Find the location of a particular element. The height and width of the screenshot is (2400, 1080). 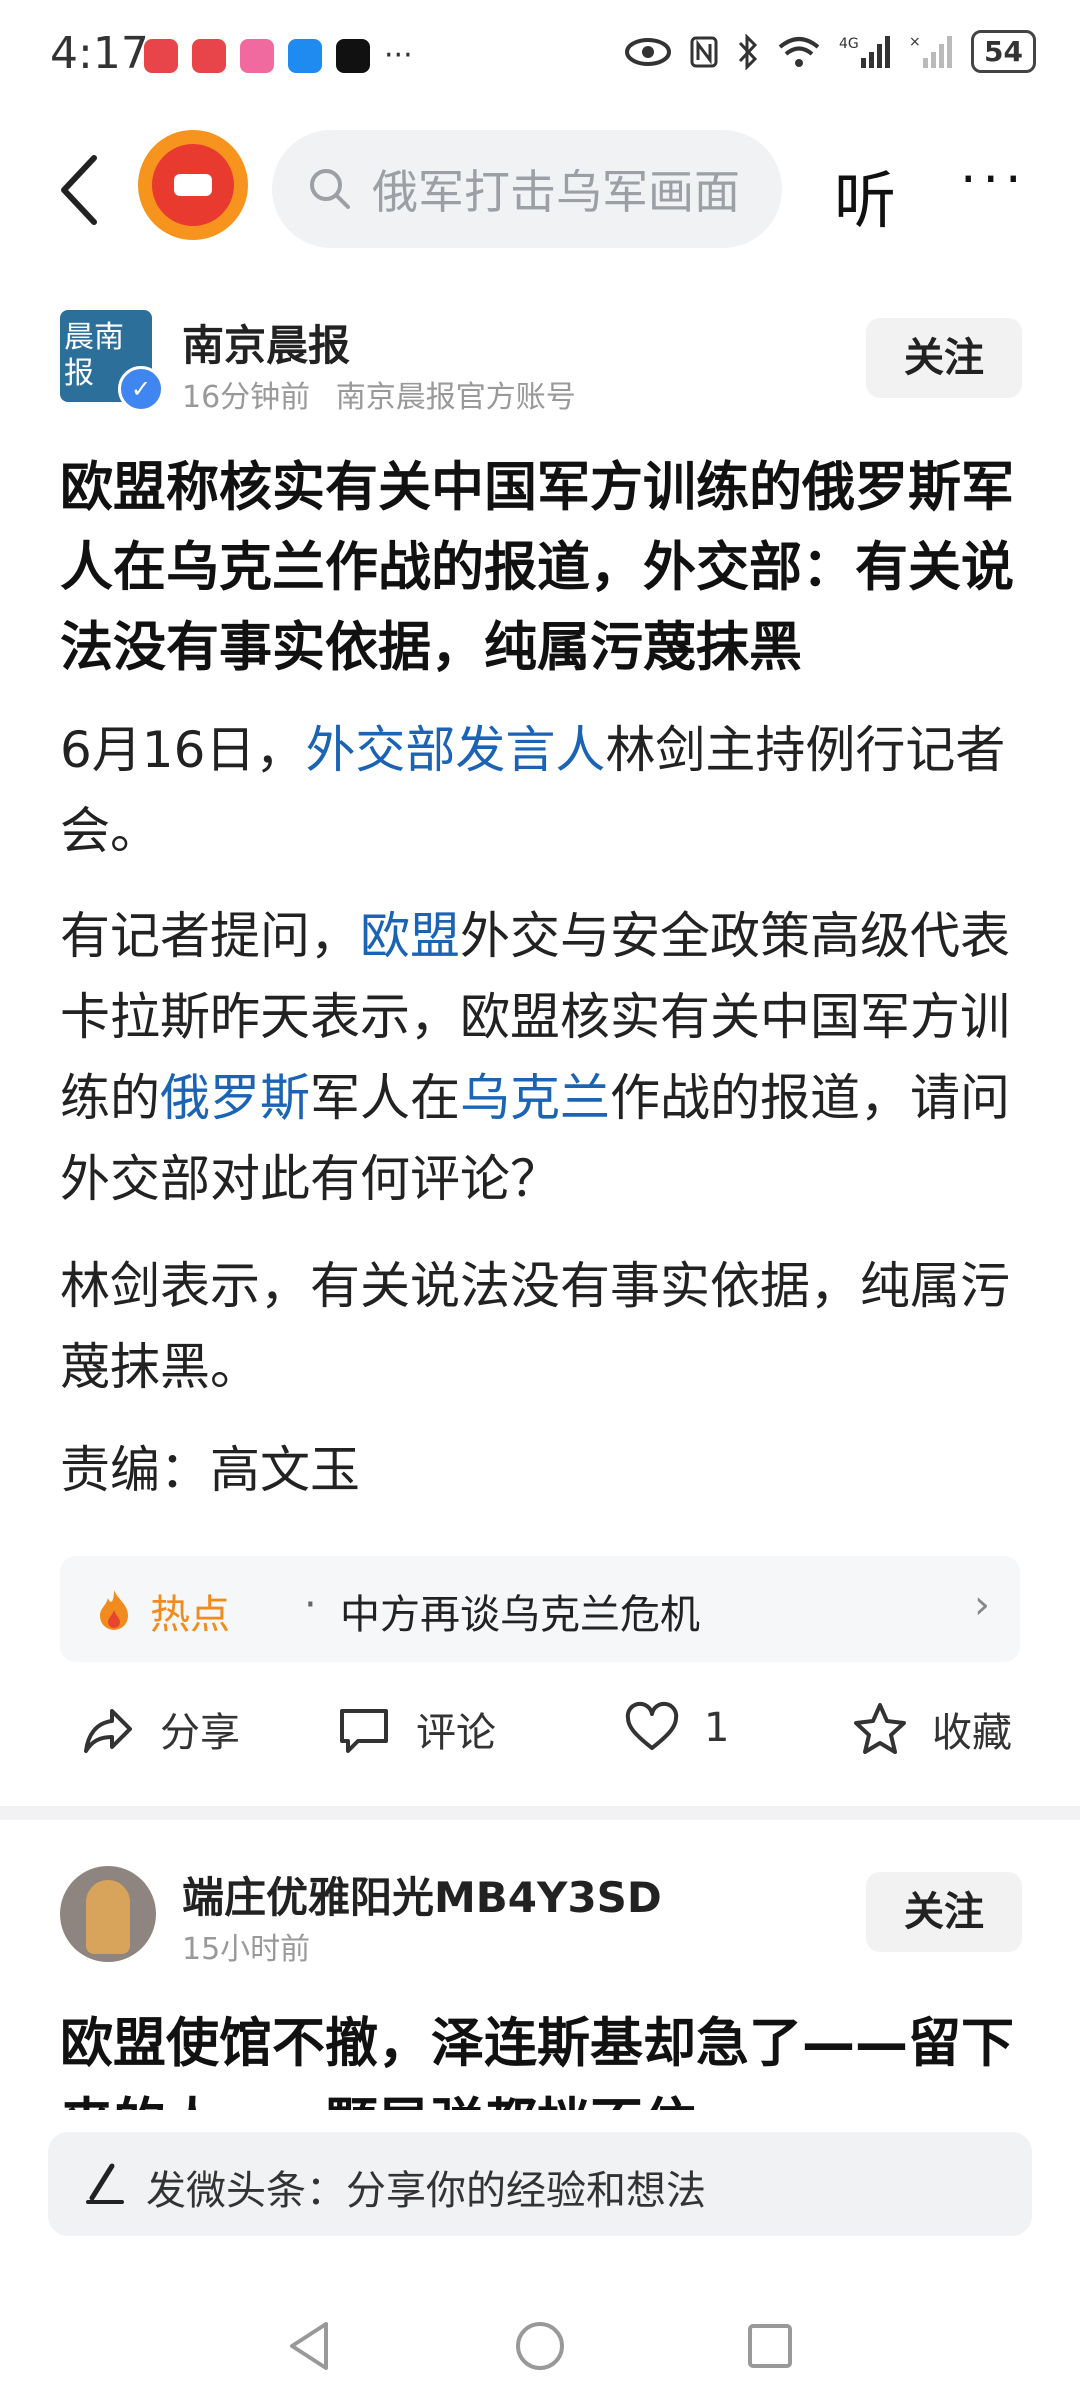

hot-topic-bar: 热点 · 中方再谈乌克兰危机 › is located at coordinates (540, 1609).